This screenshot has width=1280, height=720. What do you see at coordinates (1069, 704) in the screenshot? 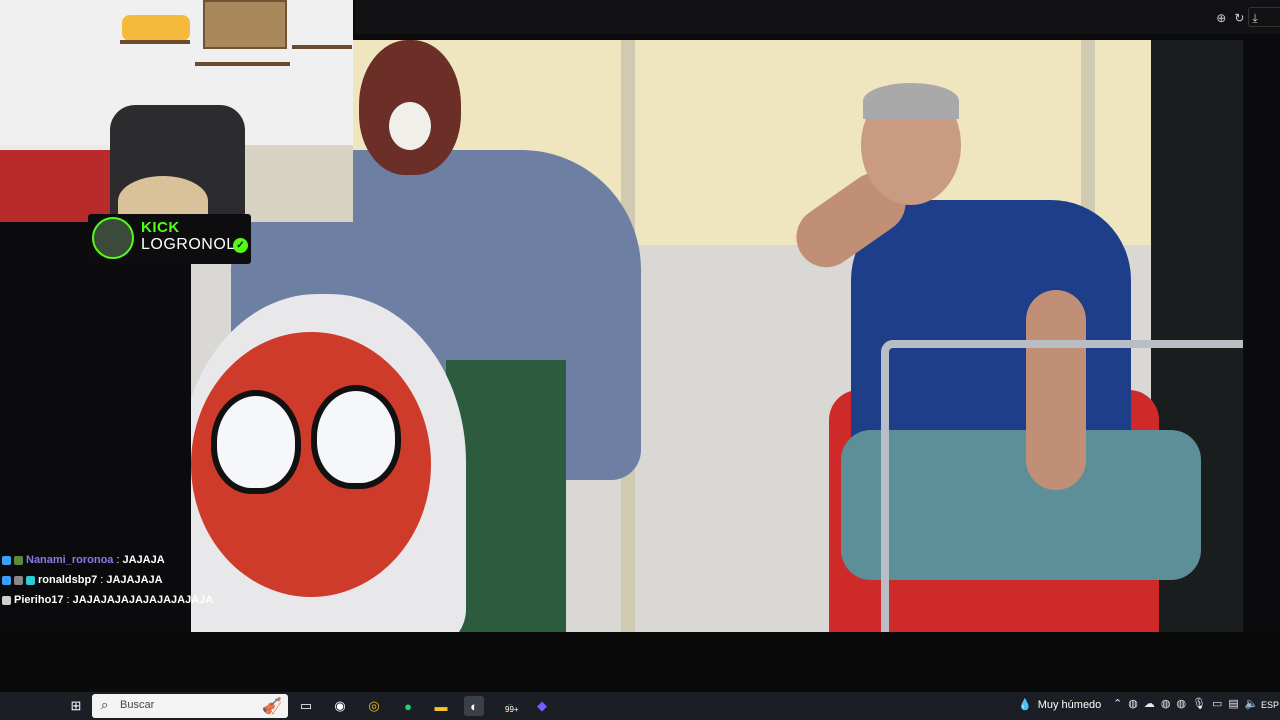
I see `weather-text: Muy húmedo` at bounding box center [1069, 704].